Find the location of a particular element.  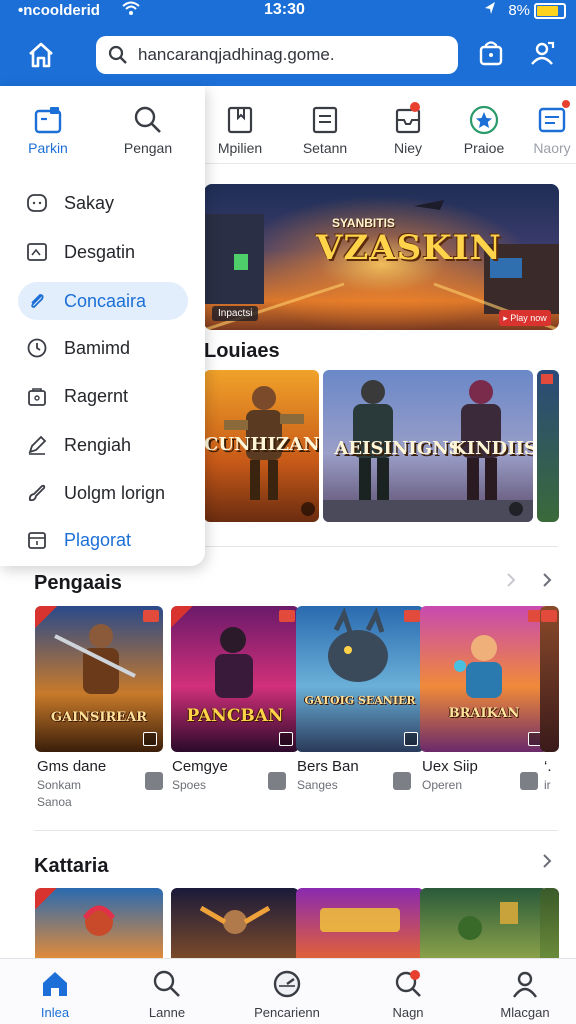

hero-banner: SYANBITIS VZASKIN Inpactsi ▸ Play now is located at coordinates (381, 257).